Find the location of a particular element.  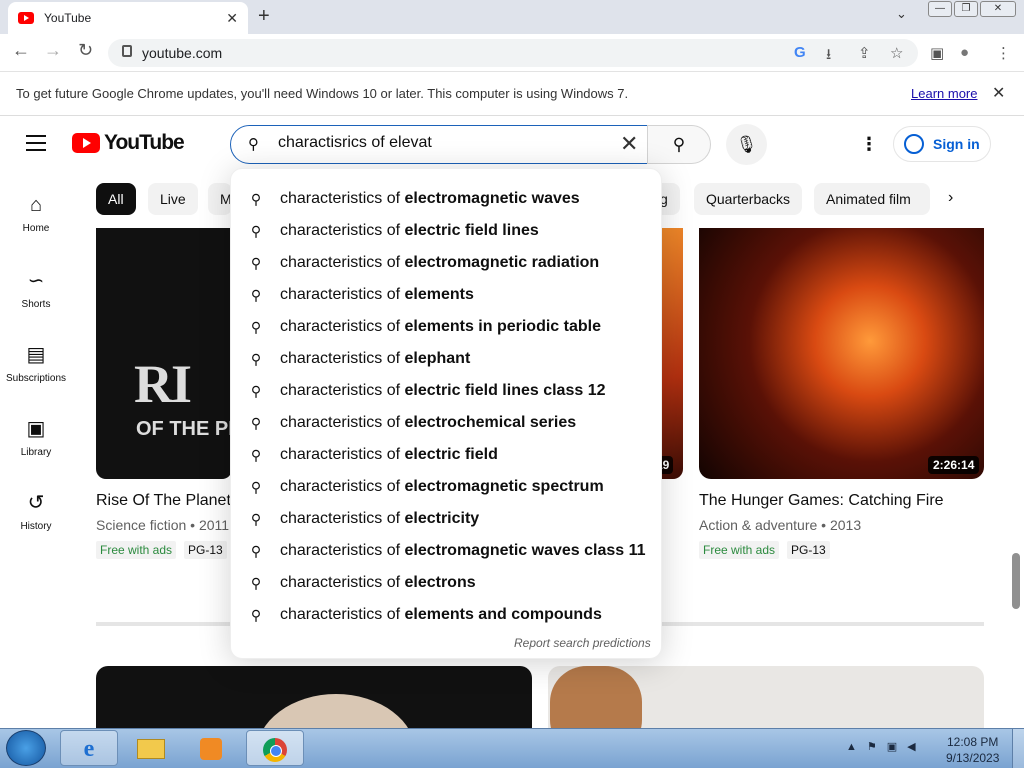

tab-youtube: YouTube ✕ is located at coordinates (128, 18).